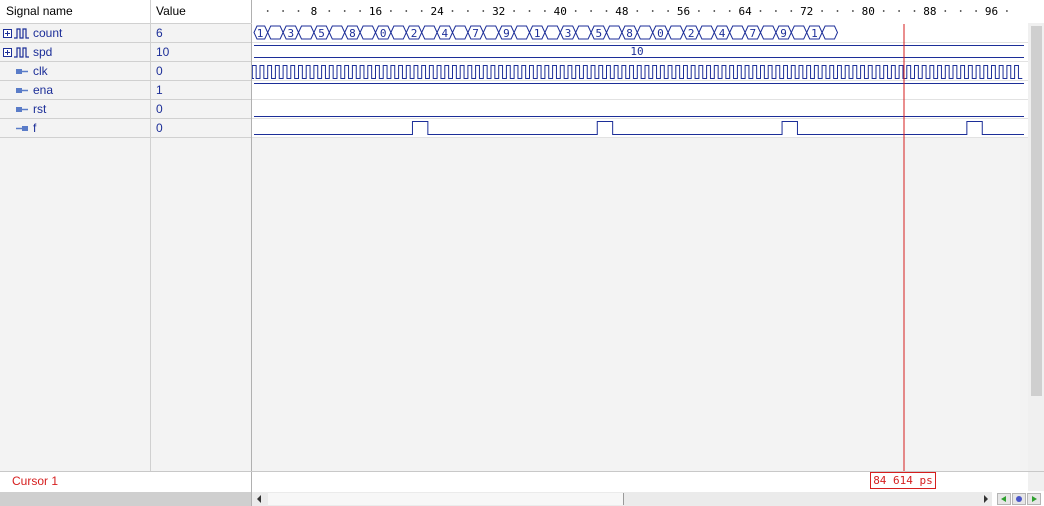  Describe the element at coordinates (986, 499) in the screenshot. I see `scroll-right-icon` at that location.